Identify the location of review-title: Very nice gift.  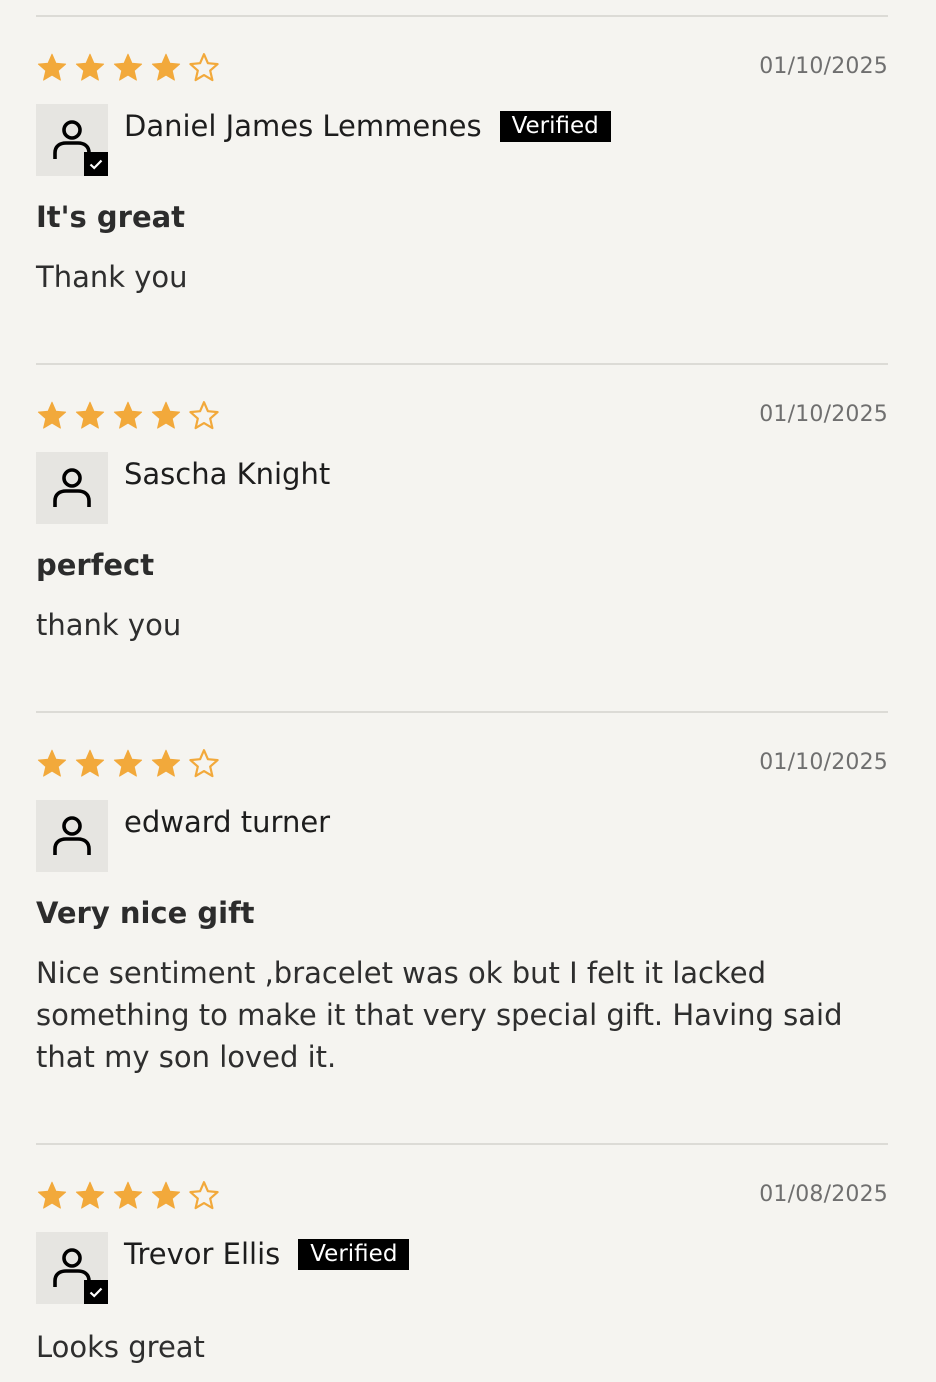
(145, 913).